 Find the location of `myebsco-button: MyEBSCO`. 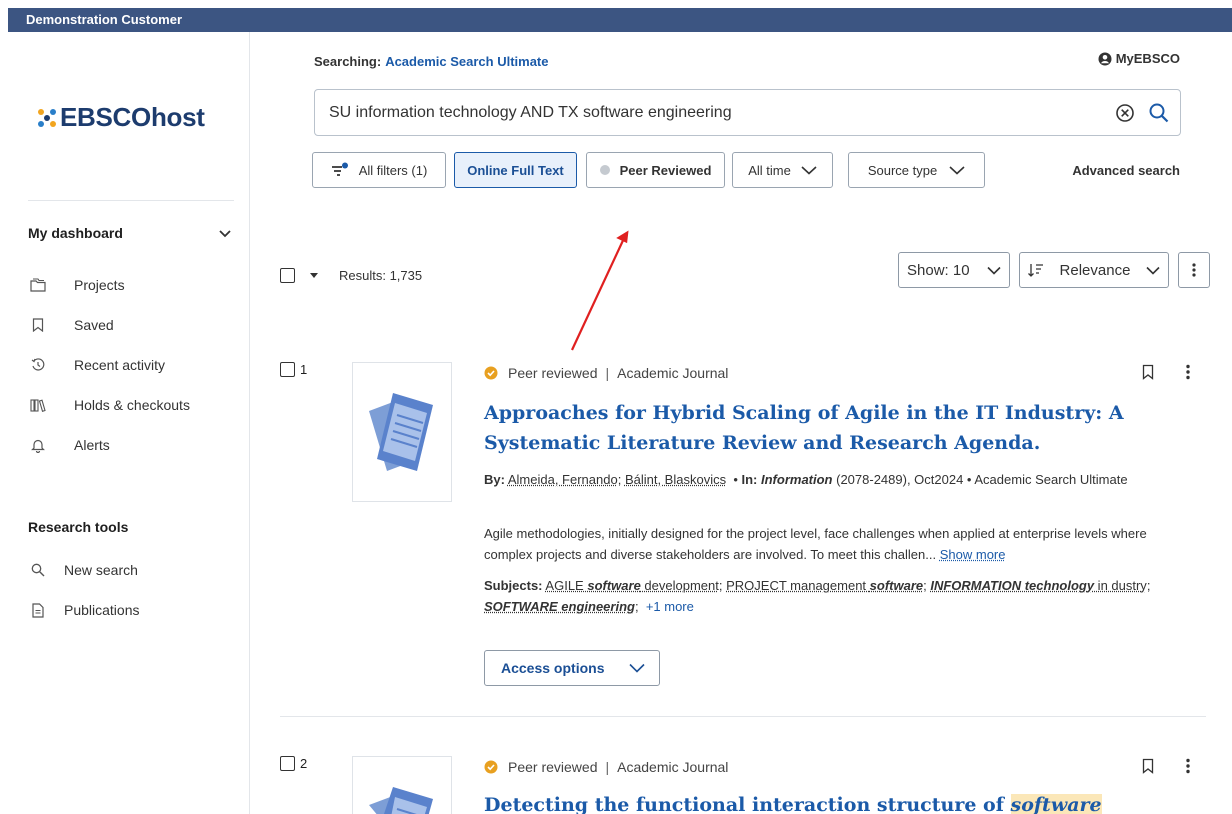

myebsco-button: MyEBSCO is located at coordinates (1139, 58).